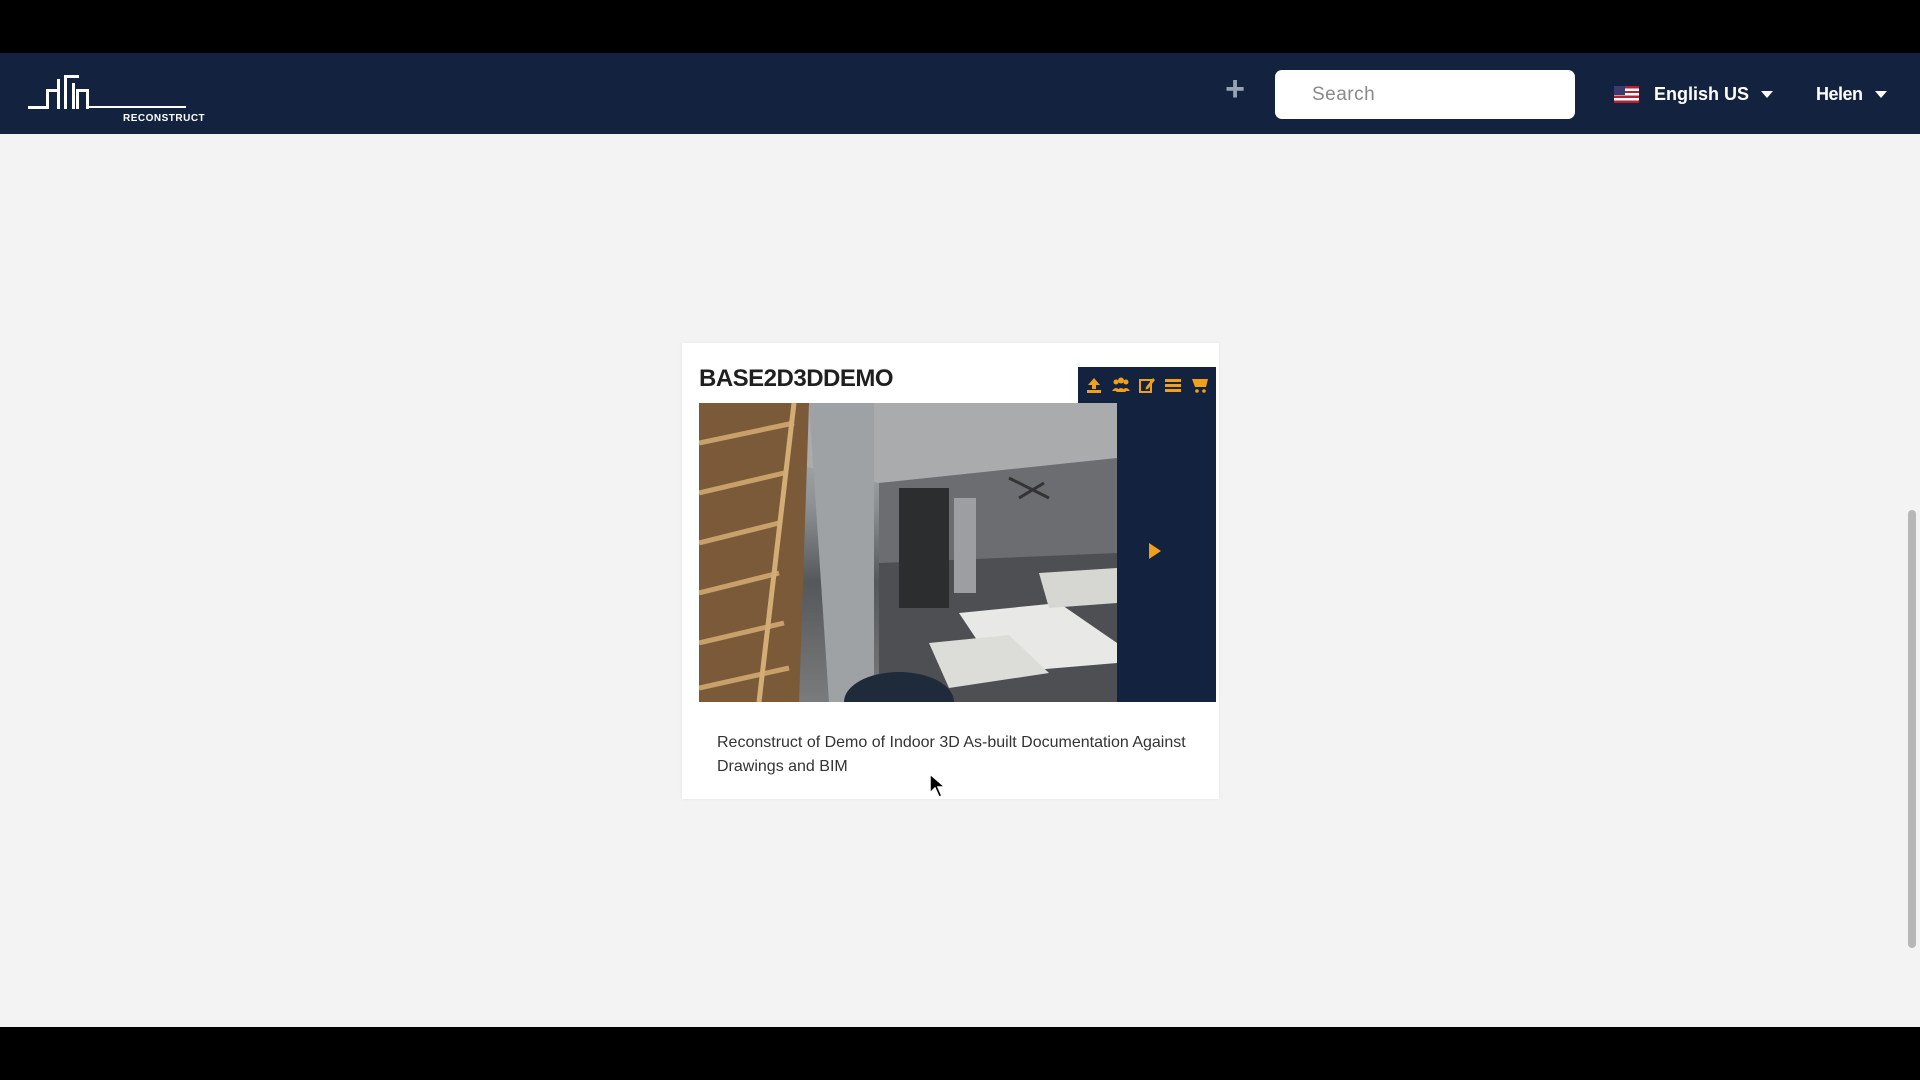 This screenshot has height=1080, width=1920. I want to click on list-icon, so click(1173, 385).